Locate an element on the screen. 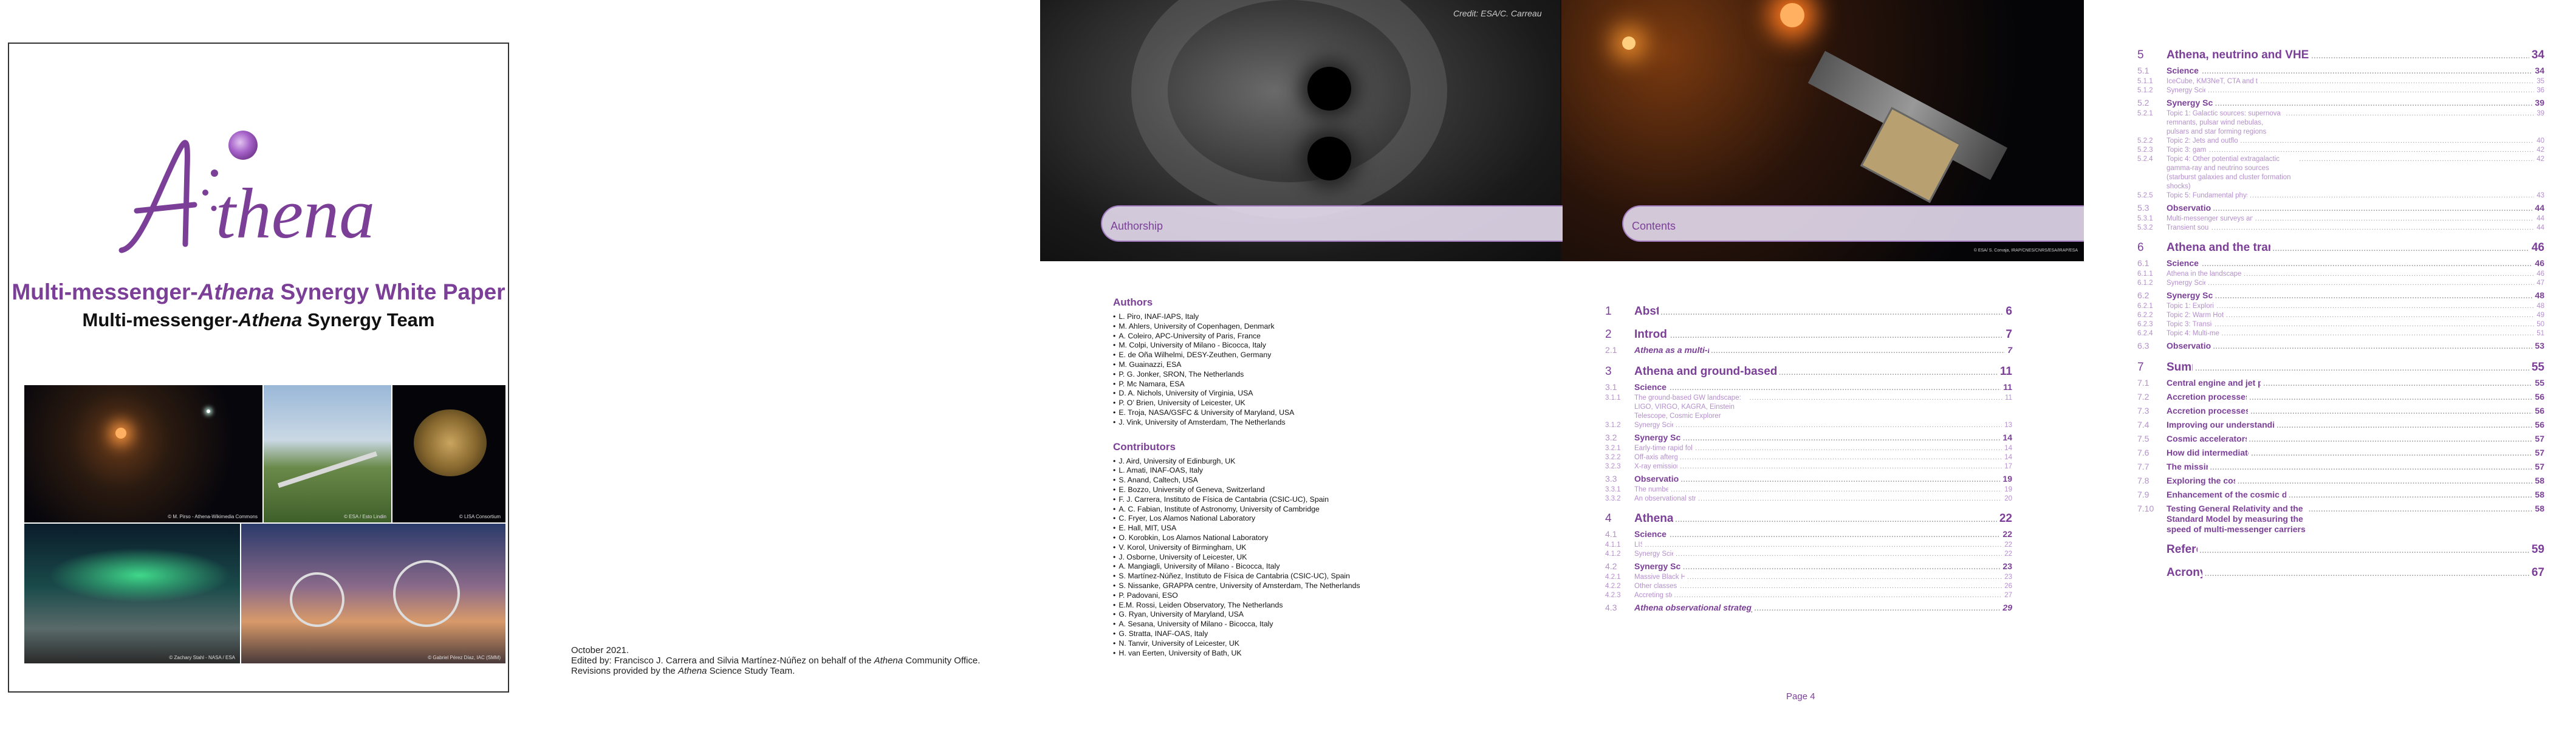 This screenshot has width=2576, height=729. toc-entry: 6.1.2 Synergy Science Themes 47 is located at coordinates (2340, 284).